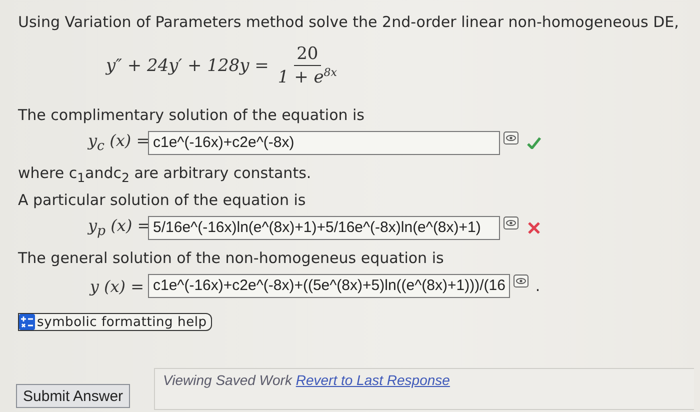  Describe the element at coordinates (116, 286) in the screenshot. I see `math-label: y (x) =` at that location.